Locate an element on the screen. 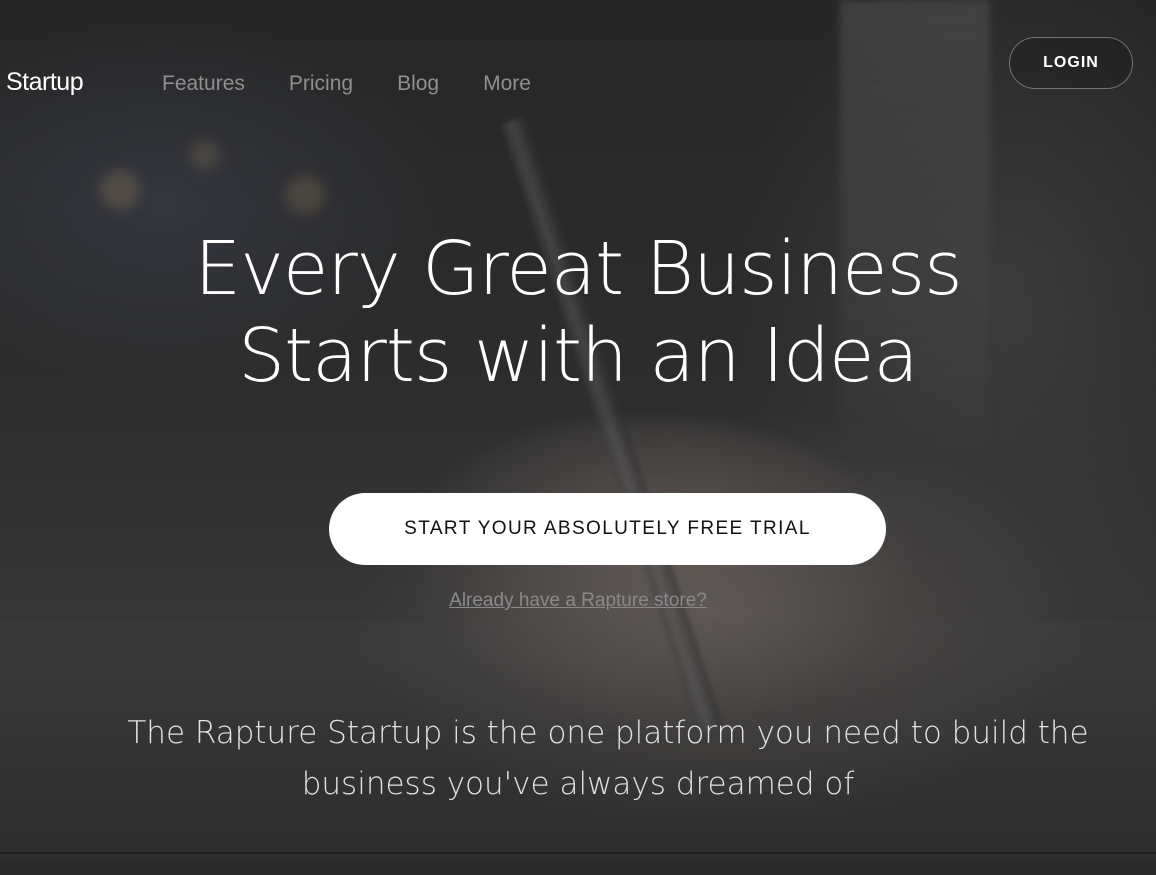 Image resolution: width=1156 pixels, height=875 pixels. existing-store-link: Already have a Rapture store? is located at coordinates (578, 600).